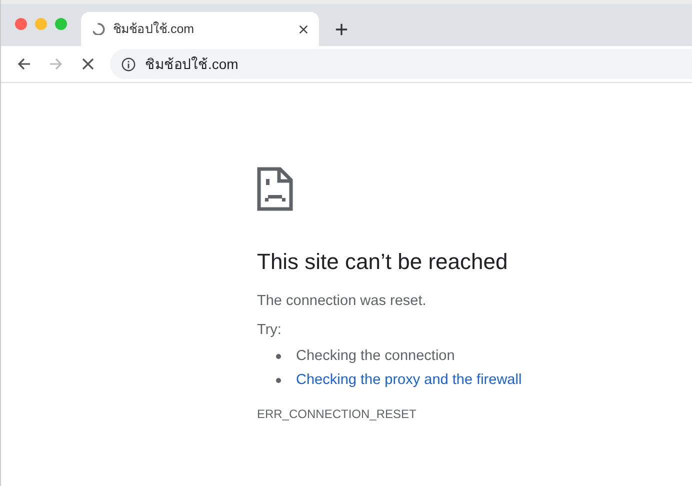  I want to click on tab-title: ชิมช้อปใช้.com, so click(154, 29).